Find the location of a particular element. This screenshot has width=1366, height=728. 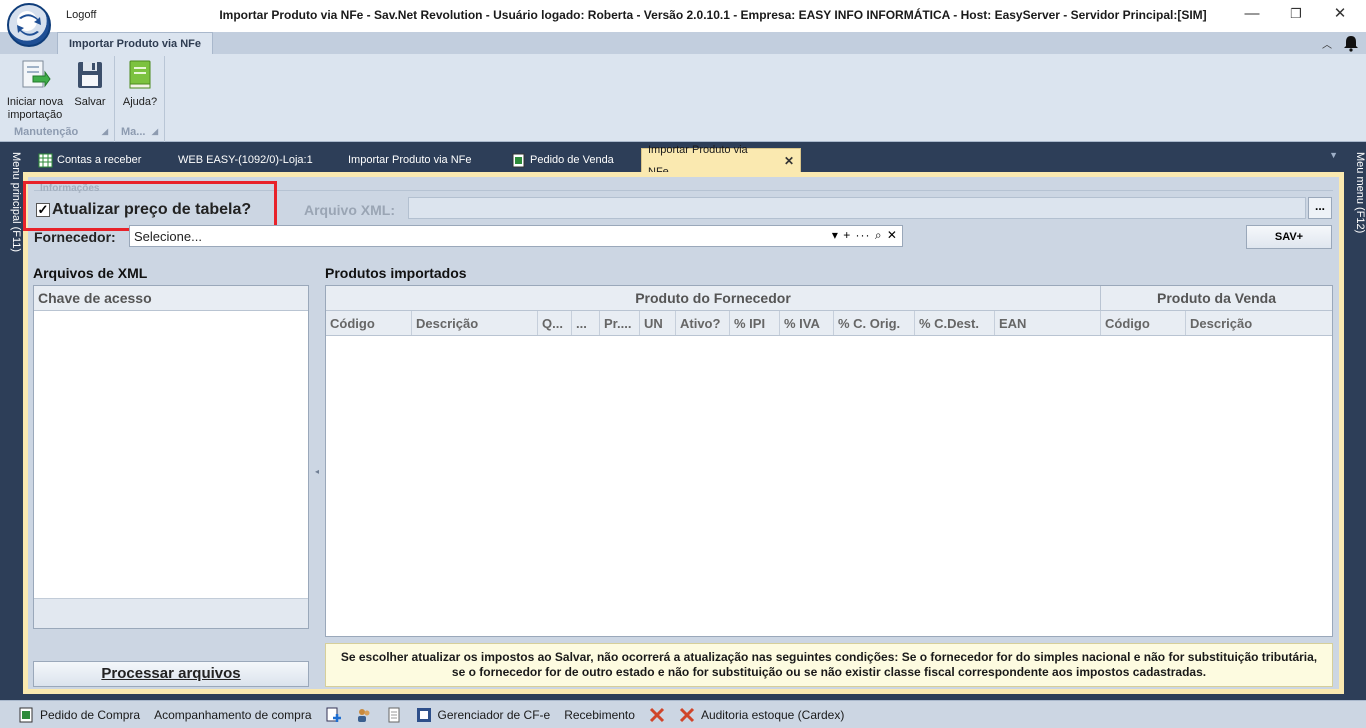

shortcut-label: Gerenciador de CF-e is located at coordinates (494, 714).